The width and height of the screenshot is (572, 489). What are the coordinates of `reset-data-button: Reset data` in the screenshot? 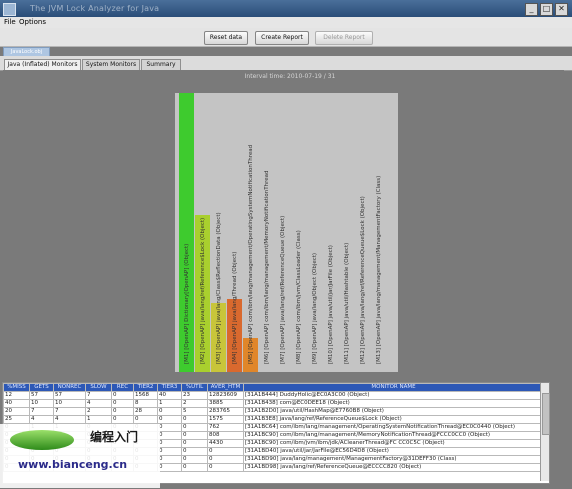 It's located at (226, 38).